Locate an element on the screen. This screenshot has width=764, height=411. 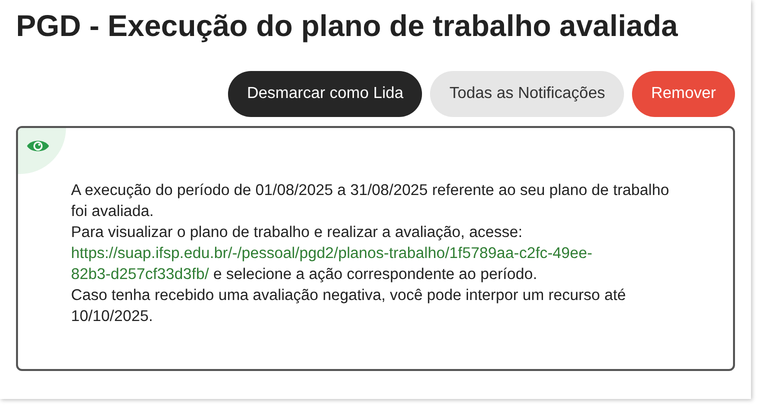
eye-icon is located at coordinates (38, 146).